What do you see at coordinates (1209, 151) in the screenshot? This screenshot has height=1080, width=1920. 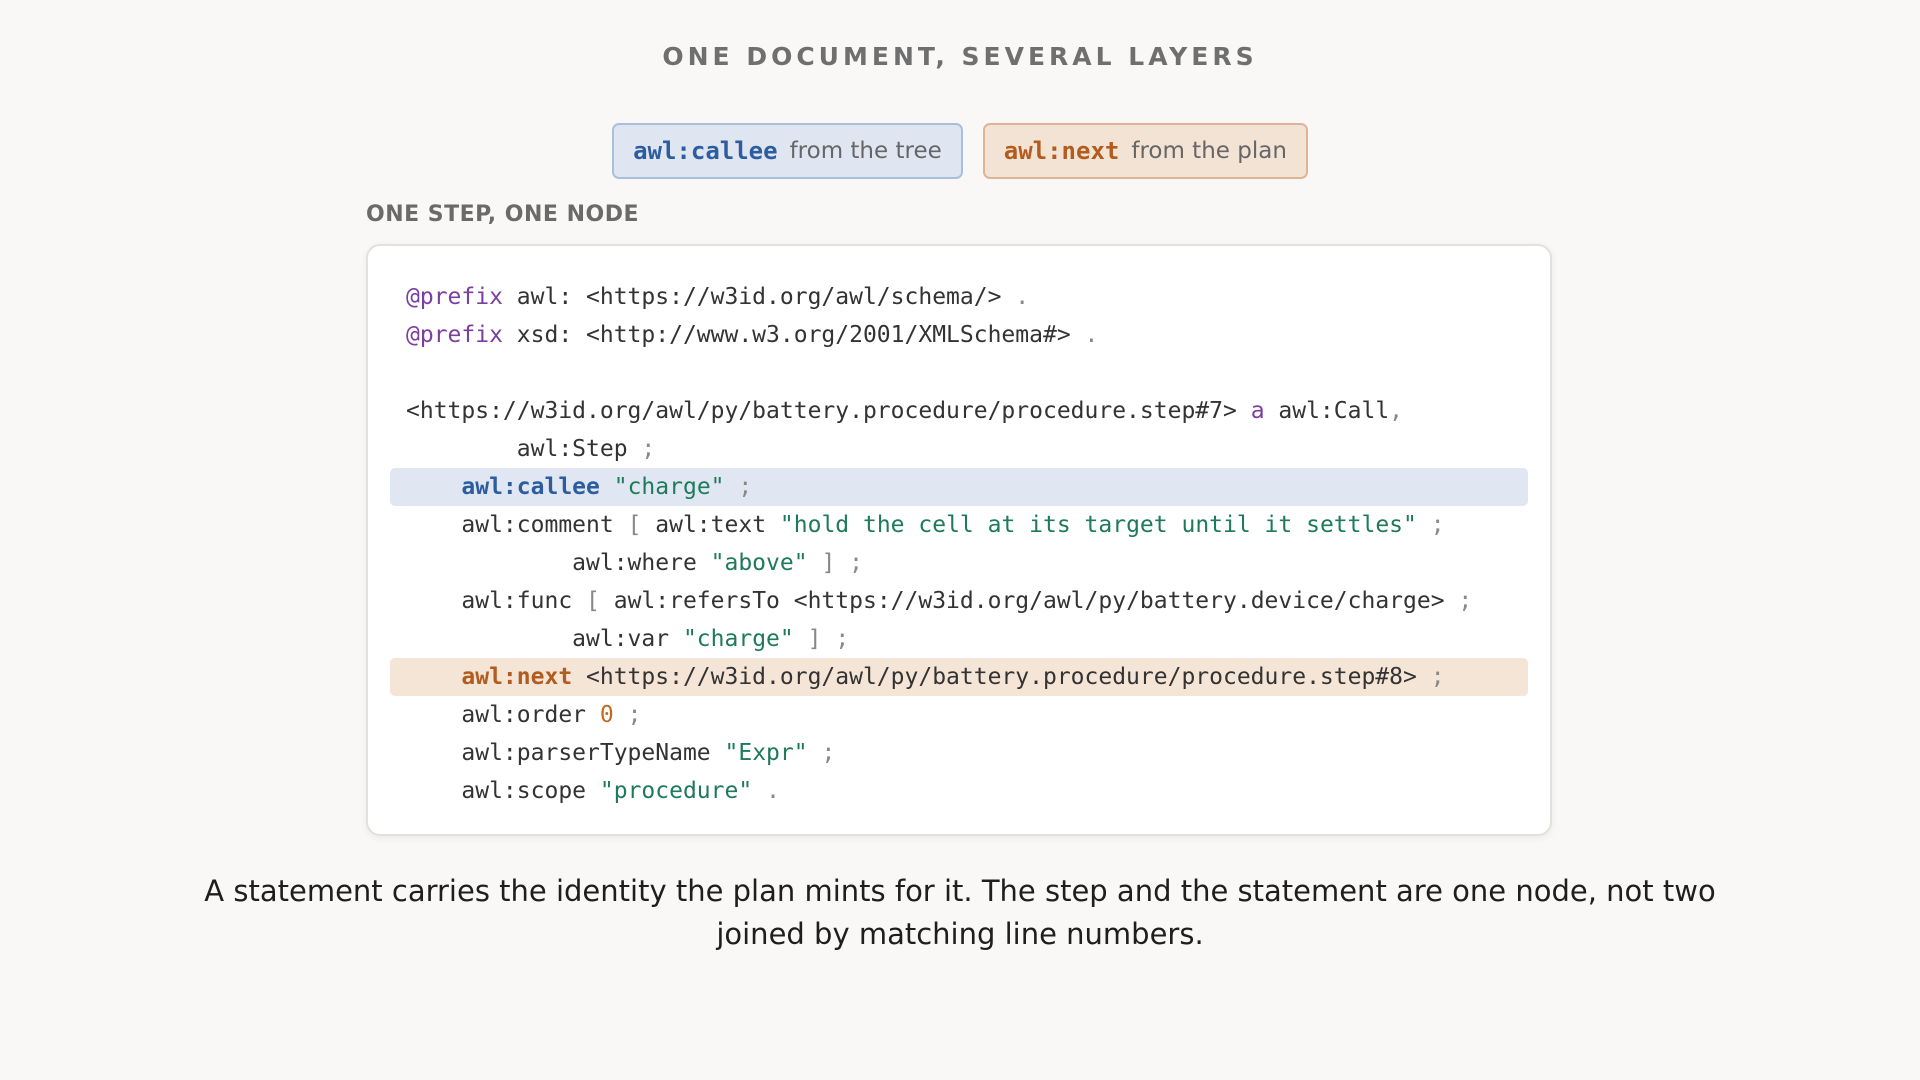 I see `legend-desc-plan: from the plan` at bounding box center [1209, 151].